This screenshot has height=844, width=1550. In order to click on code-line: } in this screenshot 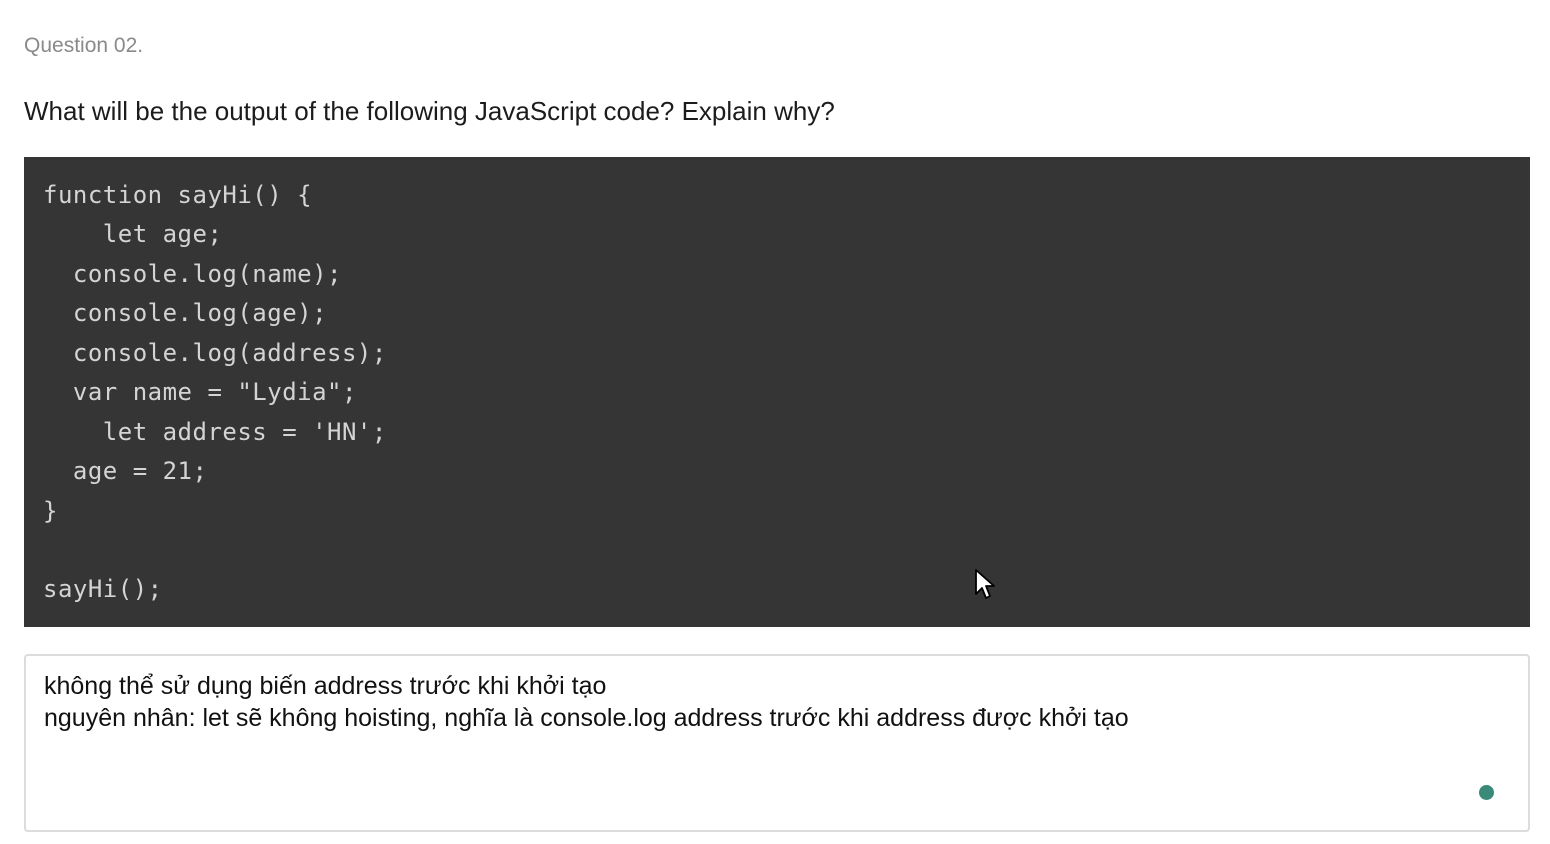, I will do `click(50, 511)`.